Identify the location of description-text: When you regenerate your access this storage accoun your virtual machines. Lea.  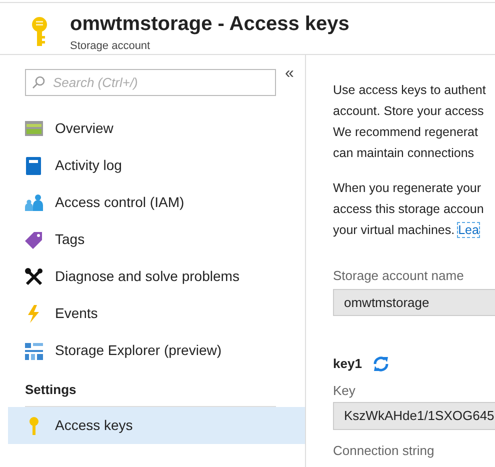
(409, 209).